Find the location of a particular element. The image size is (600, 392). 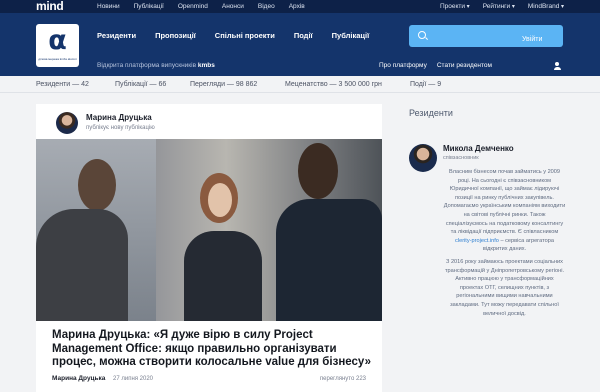

nav-residents: Резиденти is located at coordinates (116, 36).